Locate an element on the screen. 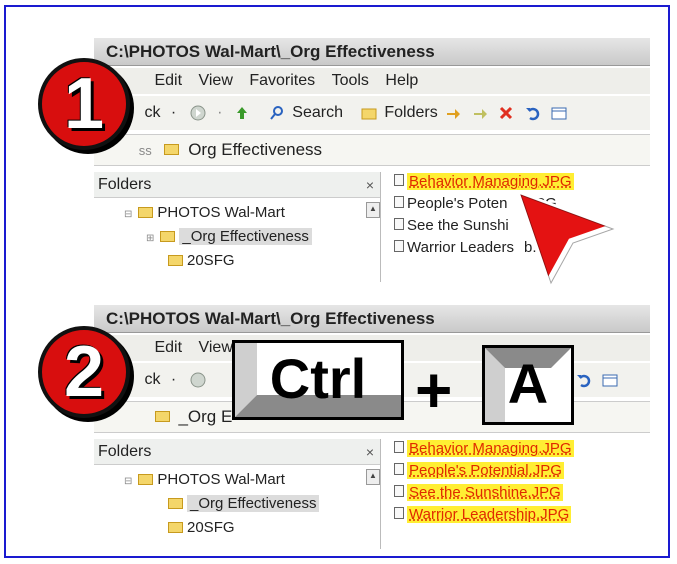 Image resolution: width=677 pixels, height=564 pixels. file-item: See the Sunshine.JPG is located at coordinates (478, 493).